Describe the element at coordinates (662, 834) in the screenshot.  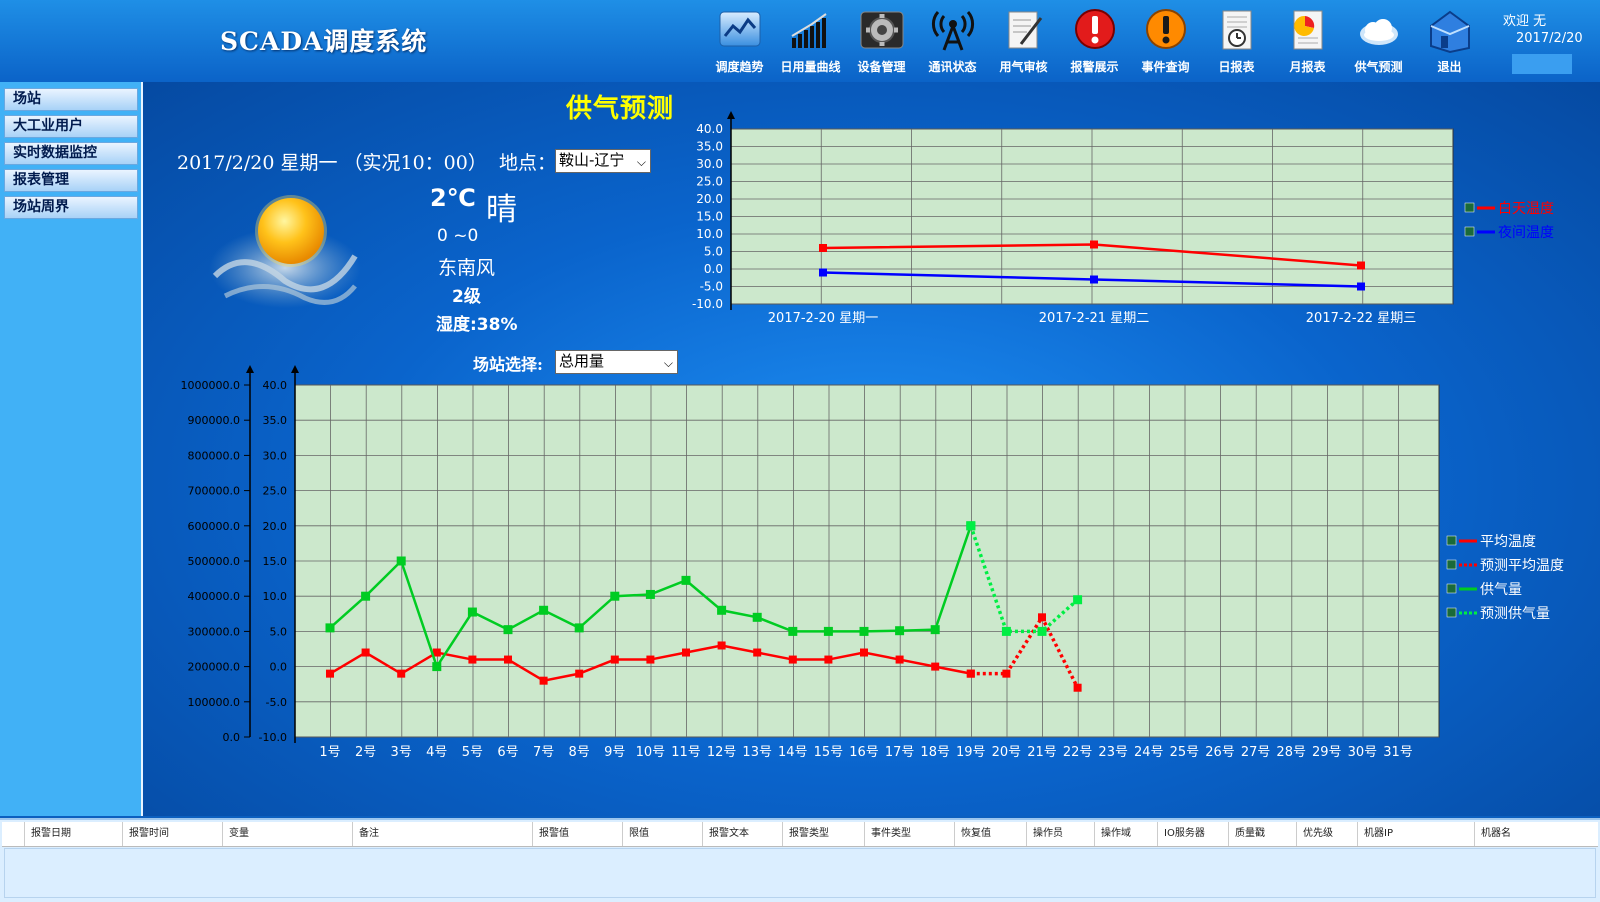
I see `alarm-column-header: 限值` at that location.